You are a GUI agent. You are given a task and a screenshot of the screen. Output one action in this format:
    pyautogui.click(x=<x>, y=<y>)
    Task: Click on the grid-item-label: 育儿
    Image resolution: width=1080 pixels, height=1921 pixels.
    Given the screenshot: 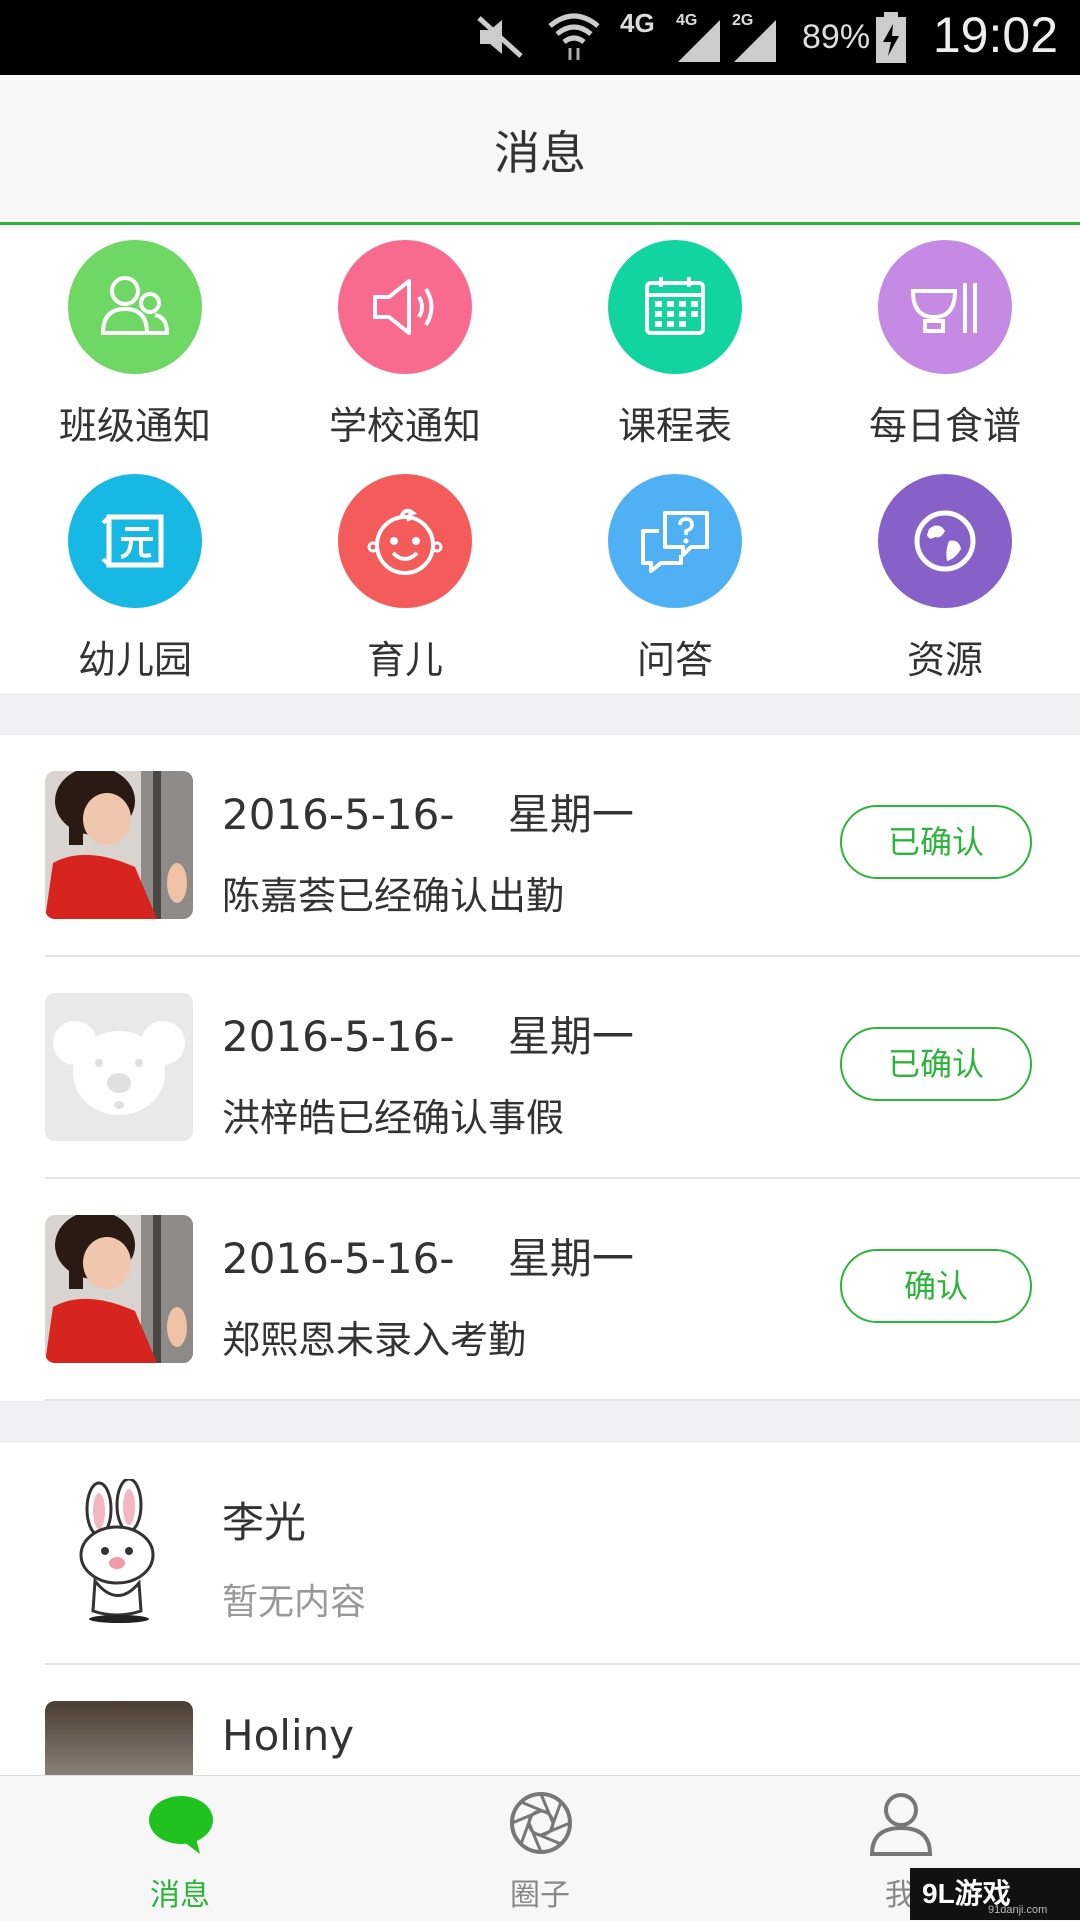 What is the action you would take?
    pyautogui.click(x=404, y=660)
    